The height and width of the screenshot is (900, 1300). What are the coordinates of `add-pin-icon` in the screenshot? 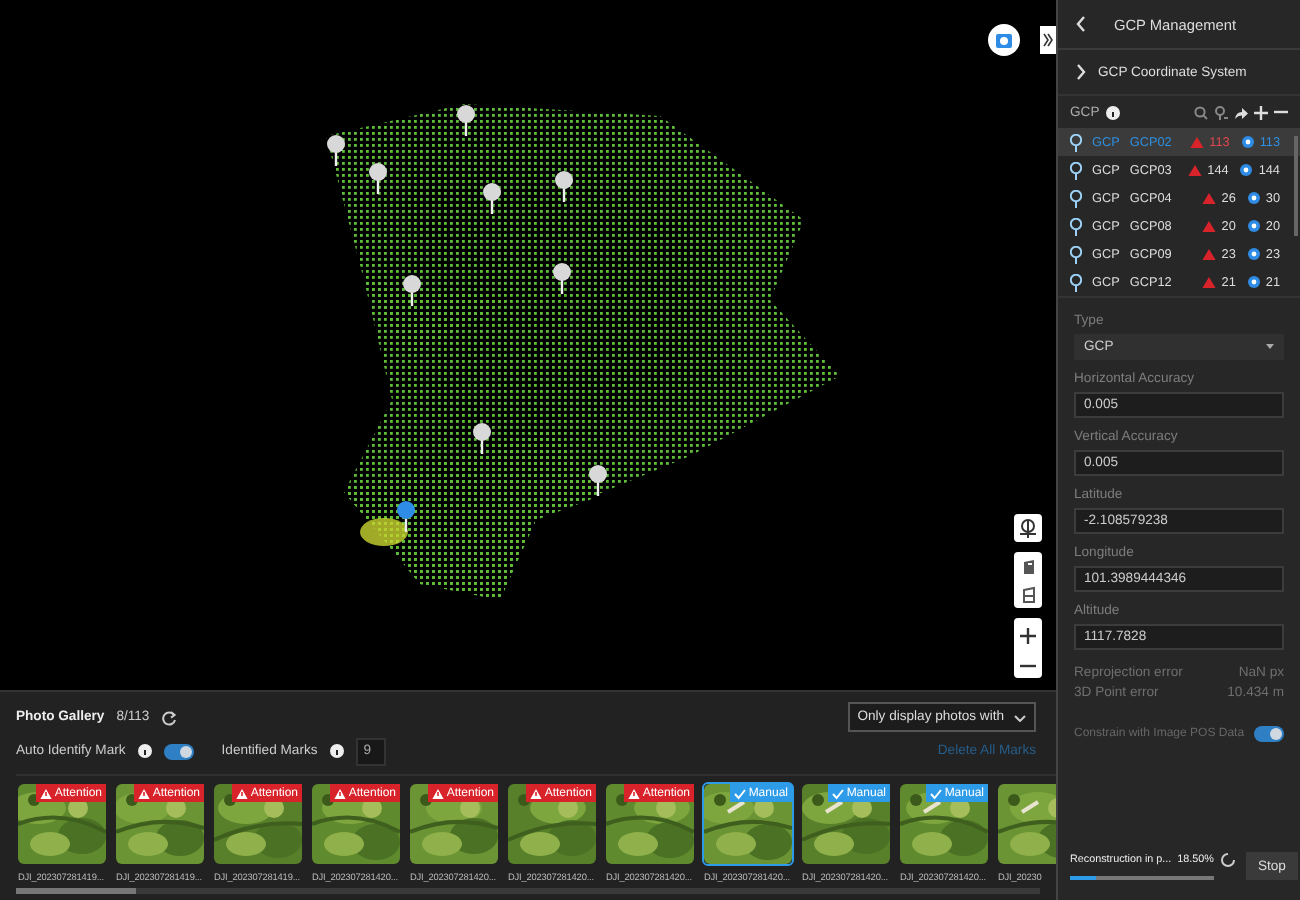 It's located at (1221, 112).